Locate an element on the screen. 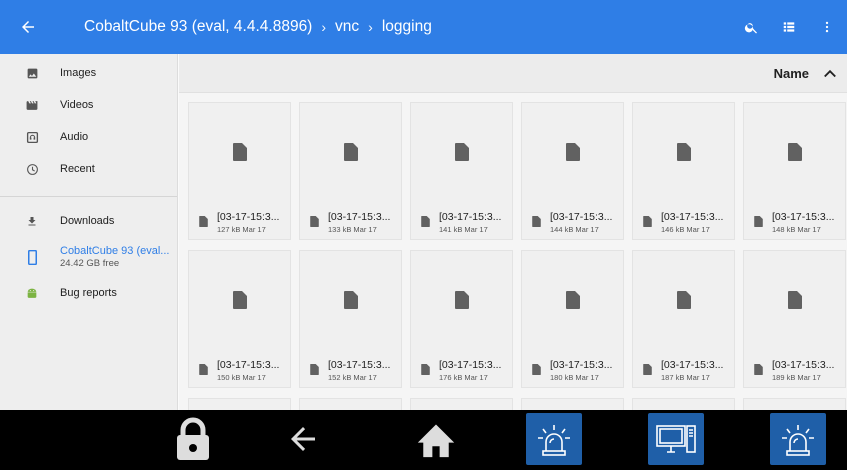 The height and width of the screenshot is (470, 847). partial-row is located at coordinates (517, 404).